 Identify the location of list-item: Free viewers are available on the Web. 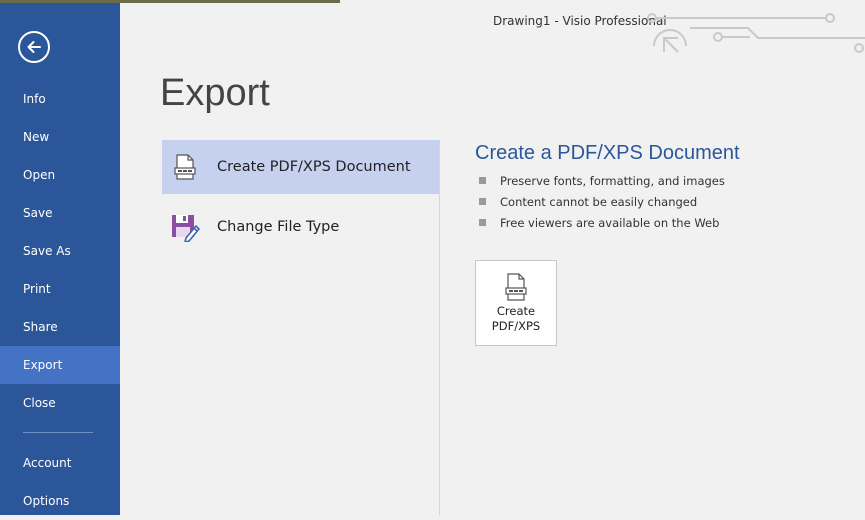
(601, 223).